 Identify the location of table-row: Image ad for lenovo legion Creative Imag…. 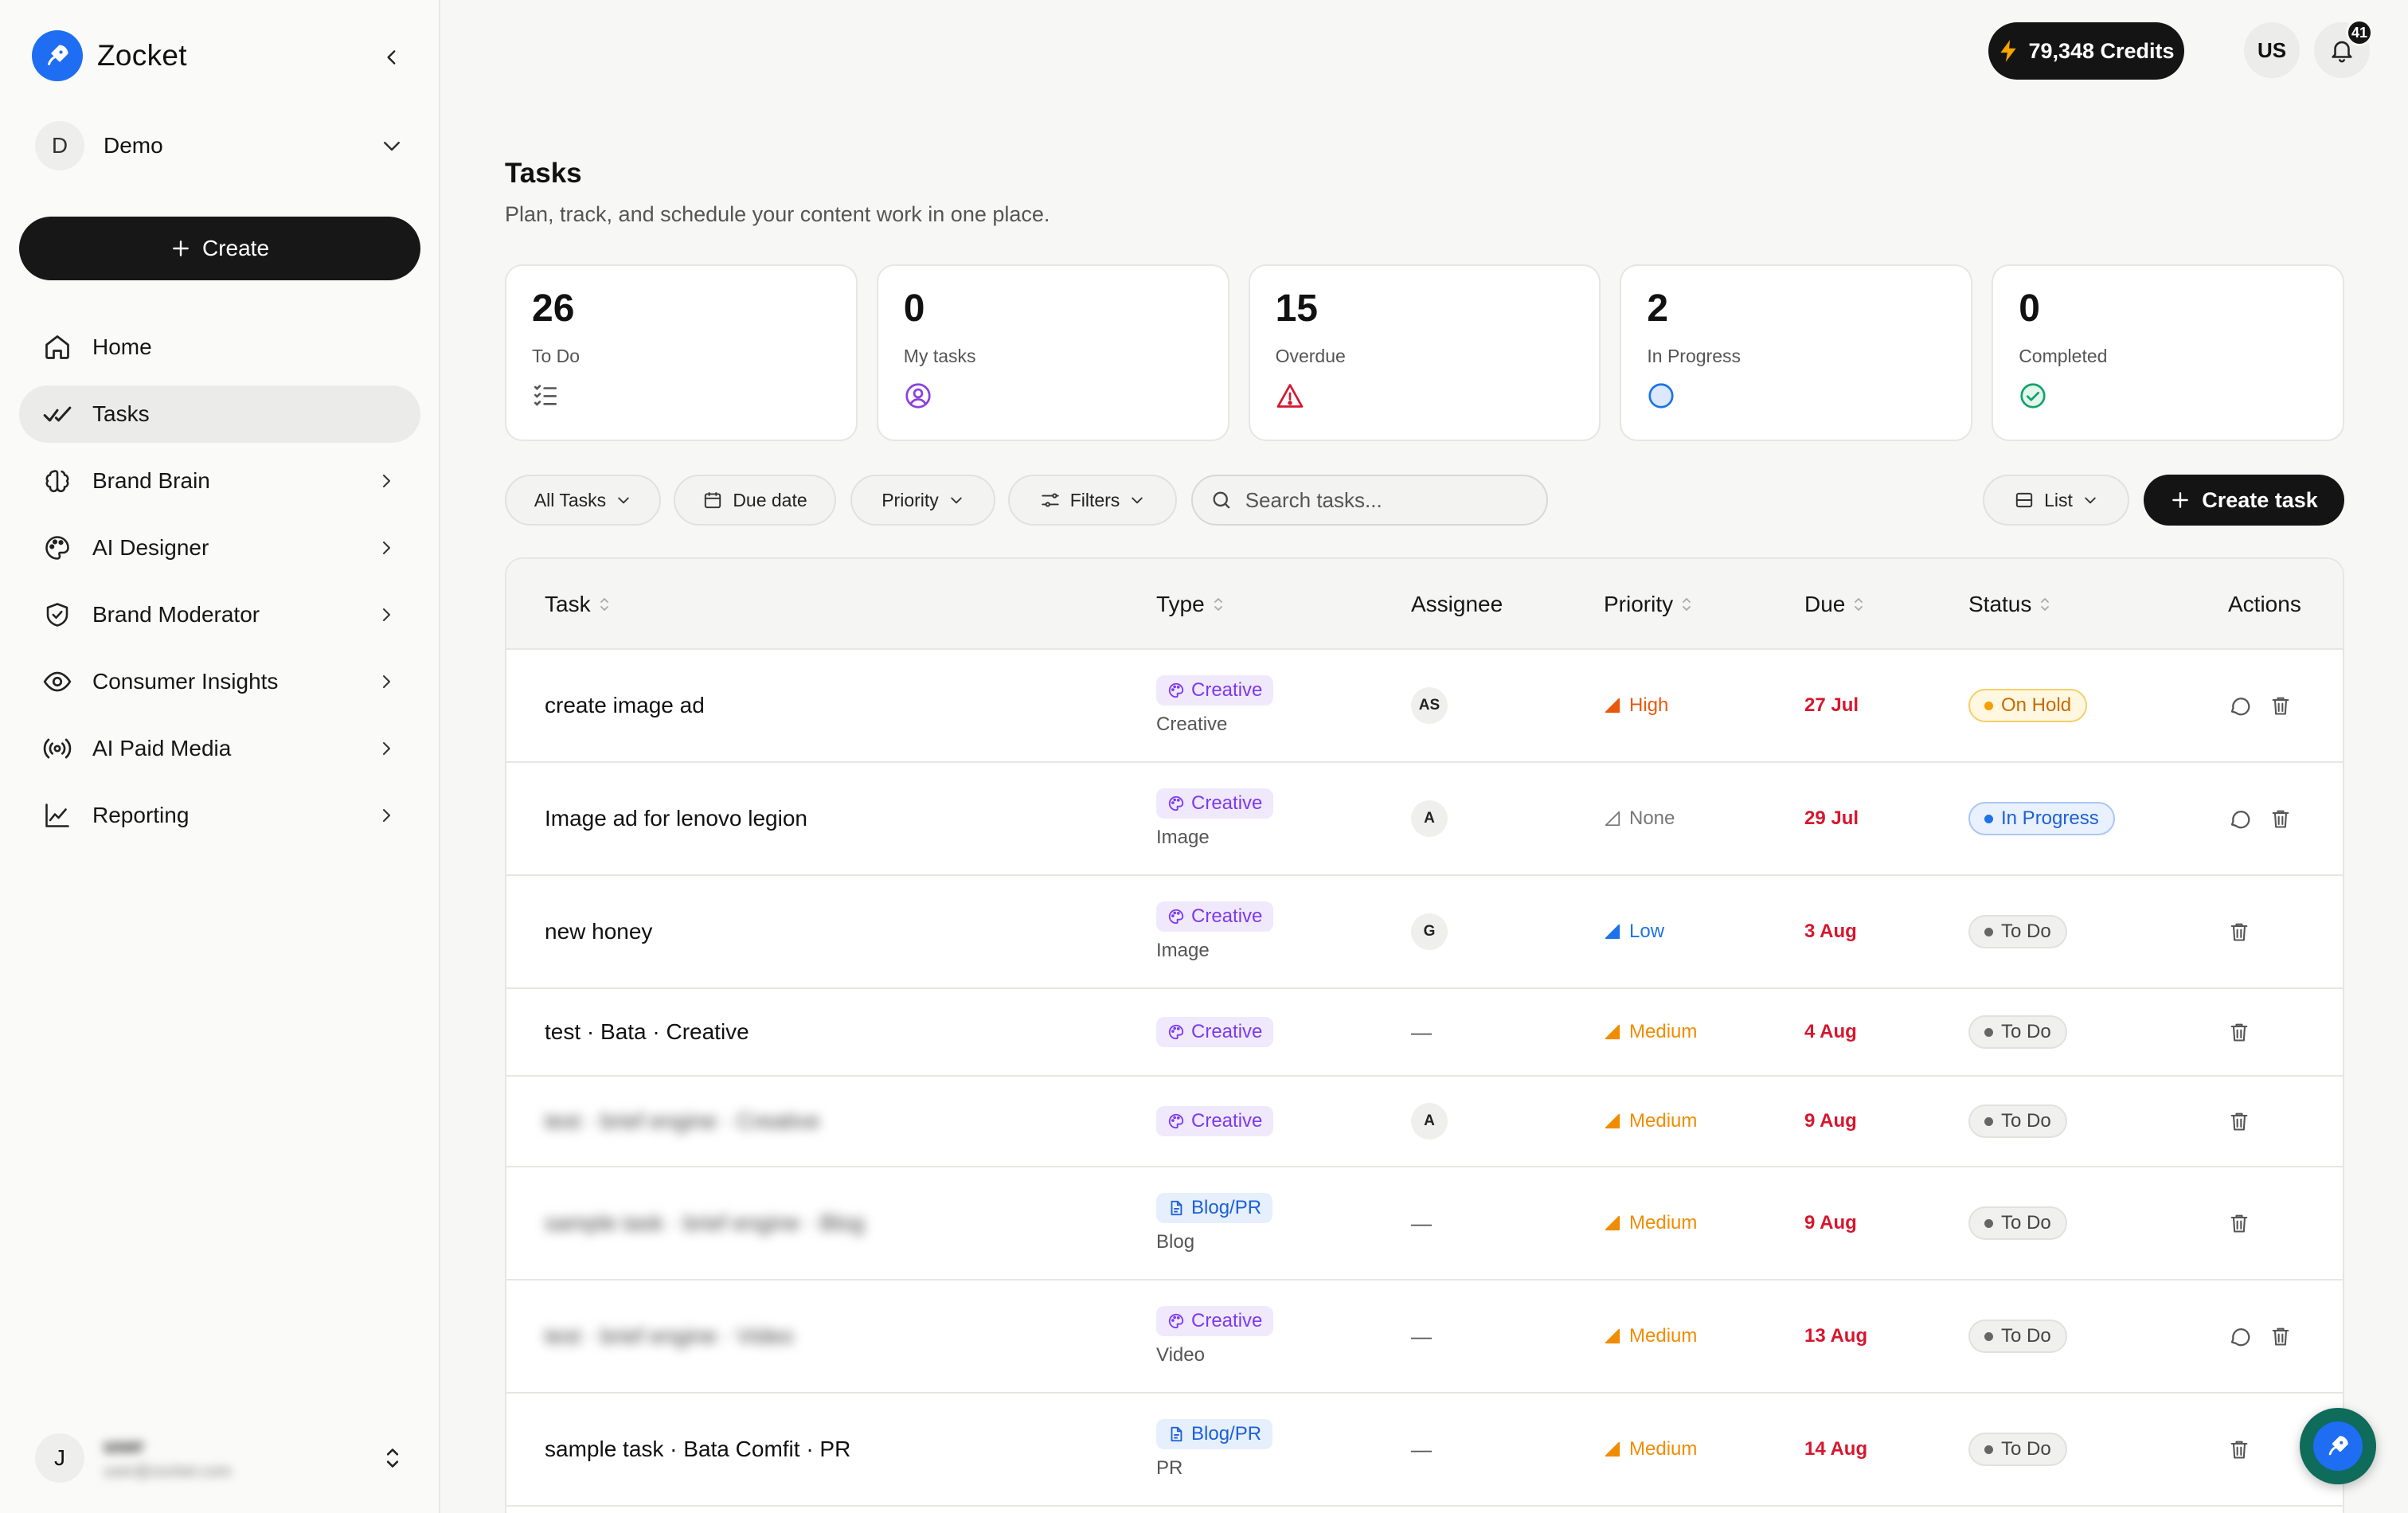
(1424, 819).